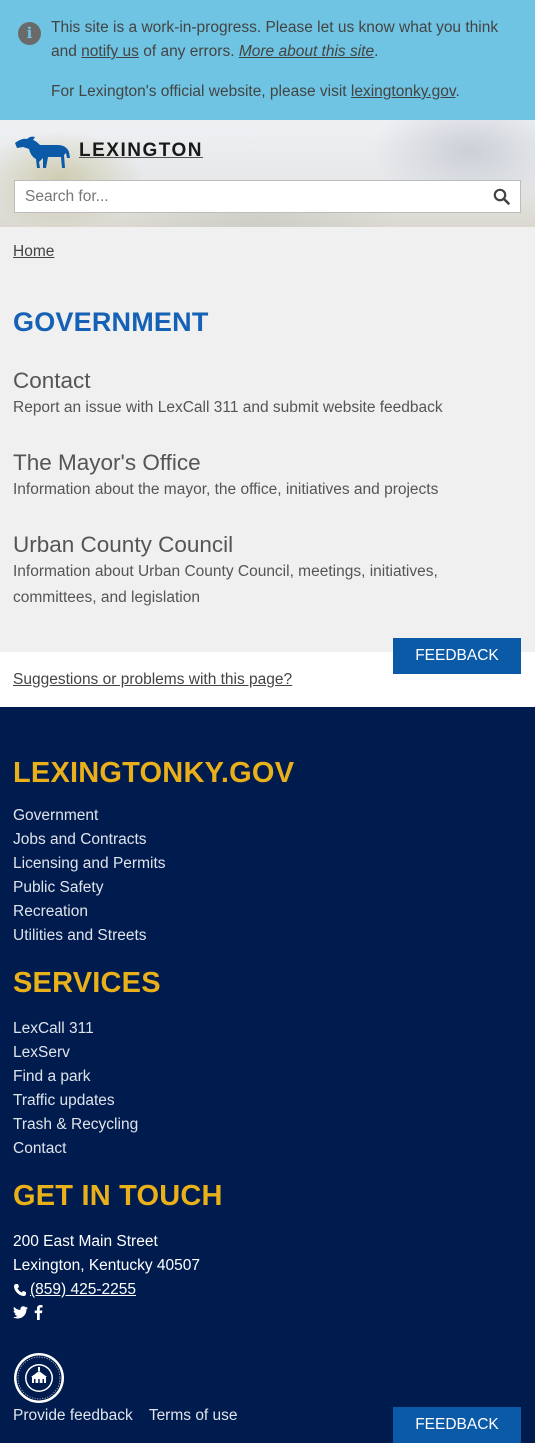  I want to click on footer-link-government: Government, so click(55, 815).